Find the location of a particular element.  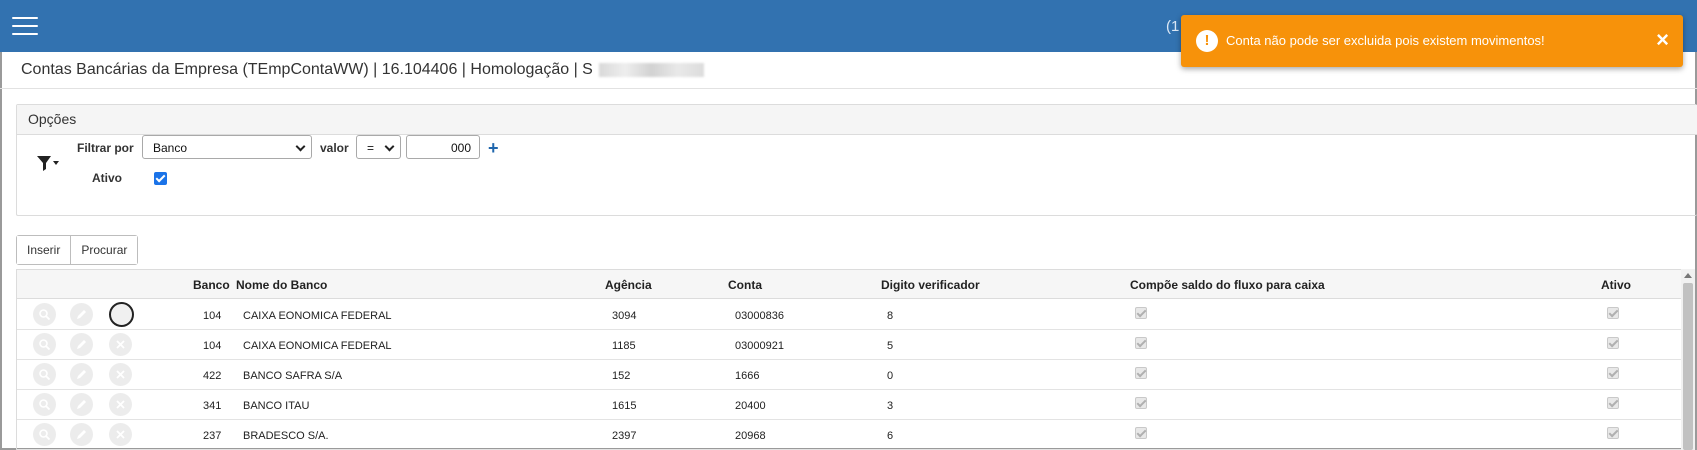

options-panel-title: Opções is located at coordinates (857, 120).